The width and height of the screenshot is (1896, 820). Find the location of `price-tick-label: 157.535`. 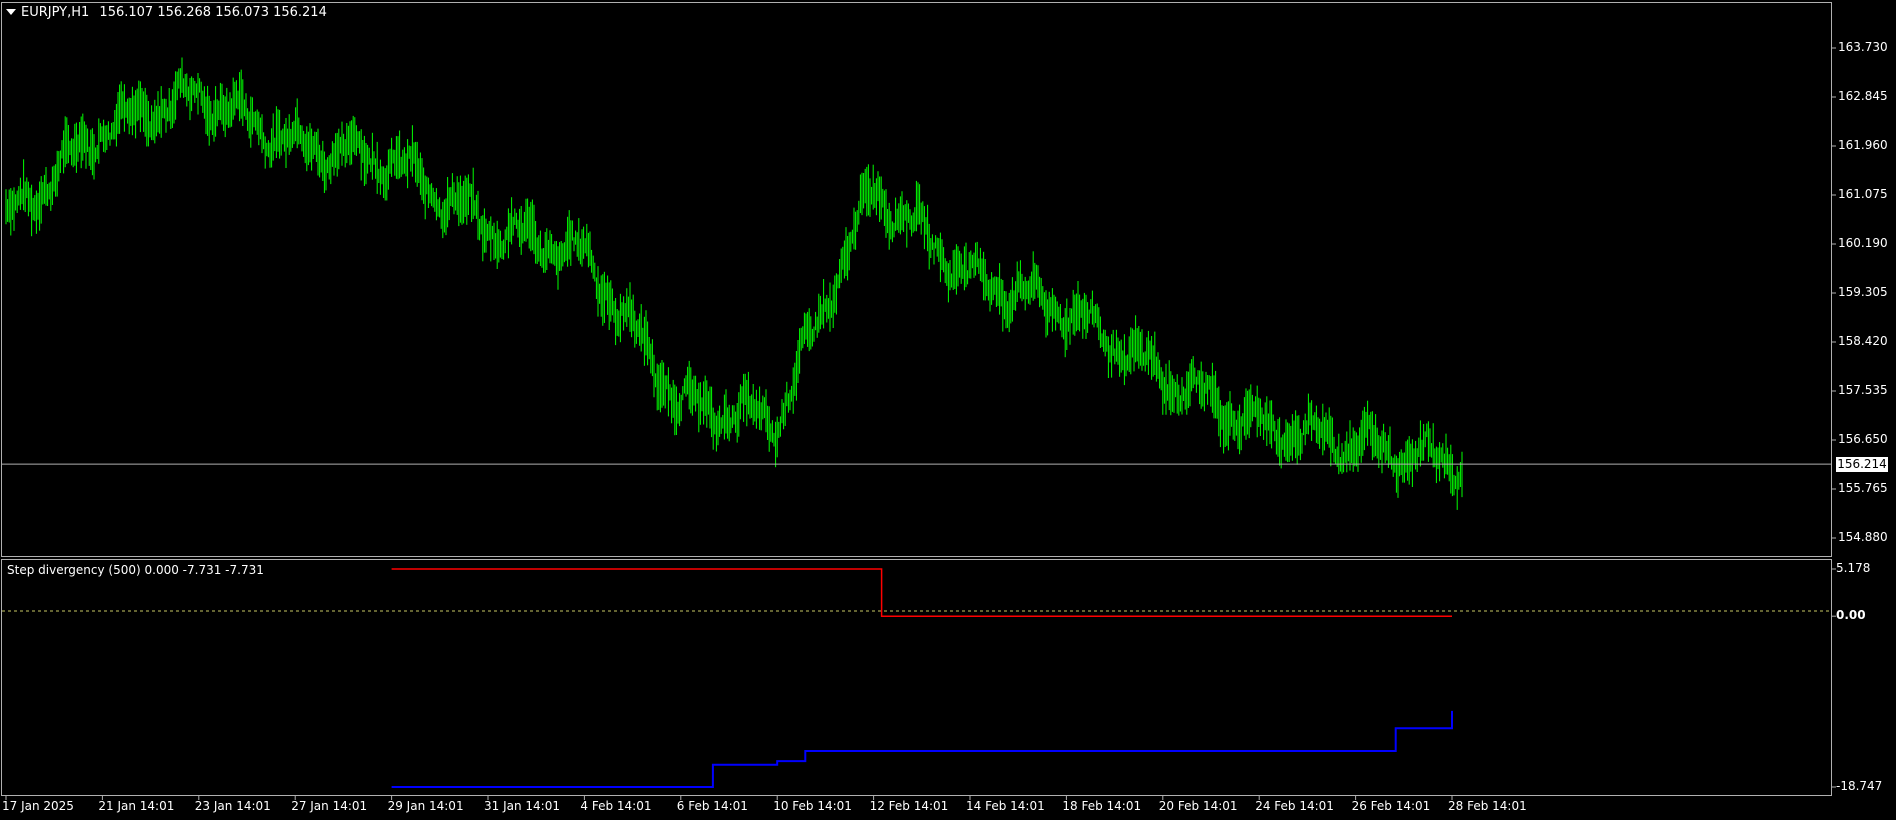

price-tick-label: 157.535 is located at coordinates (1863, 390).